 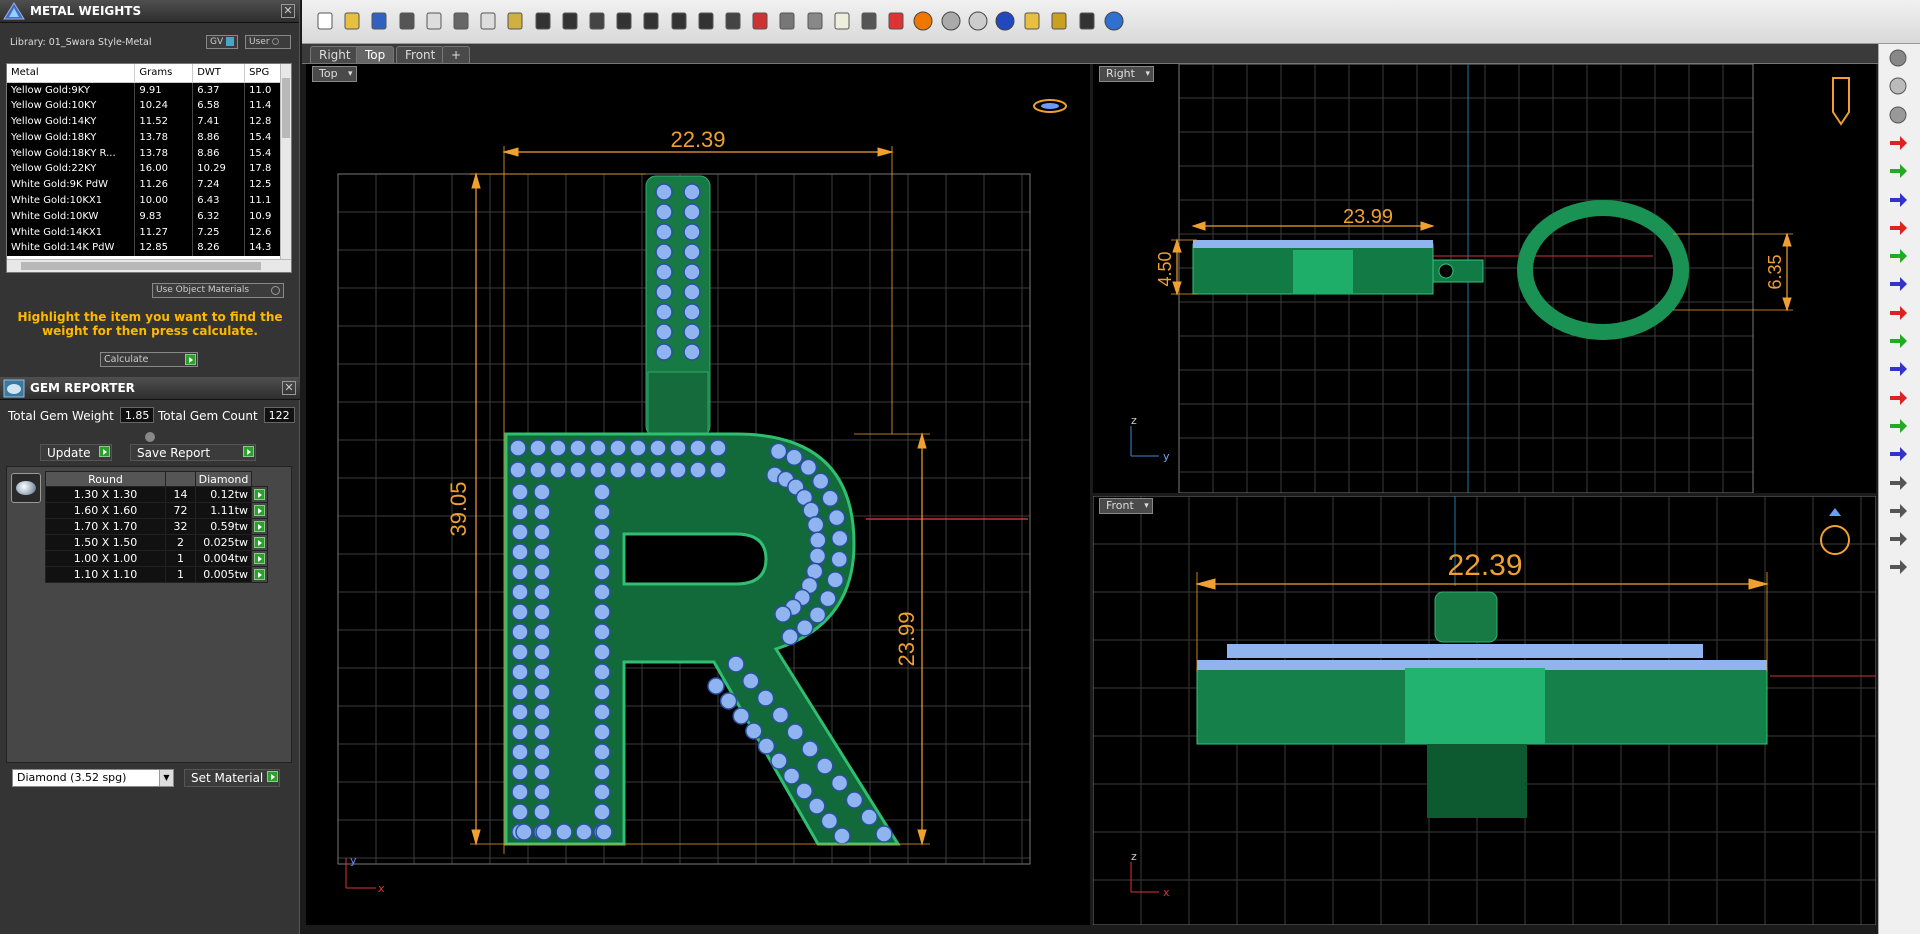 I want to click on metal-table-hscrollbar, so click(x=149, y=265).